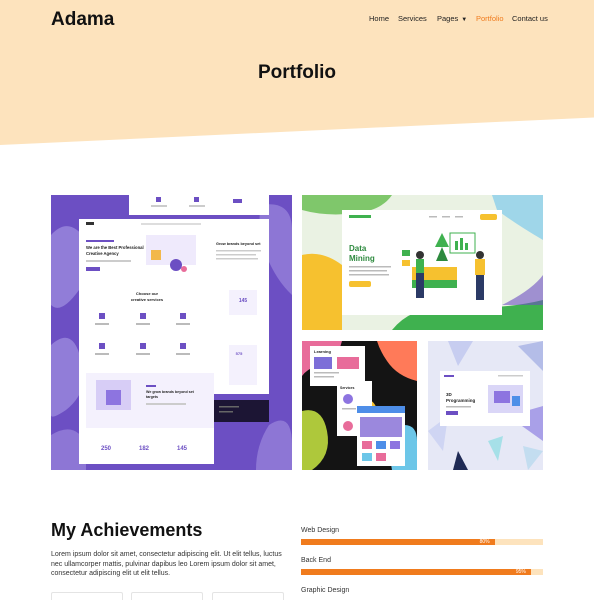 This screenshot has width=594, height=600. I want to click on svg-text: 575, so click(239, 353).